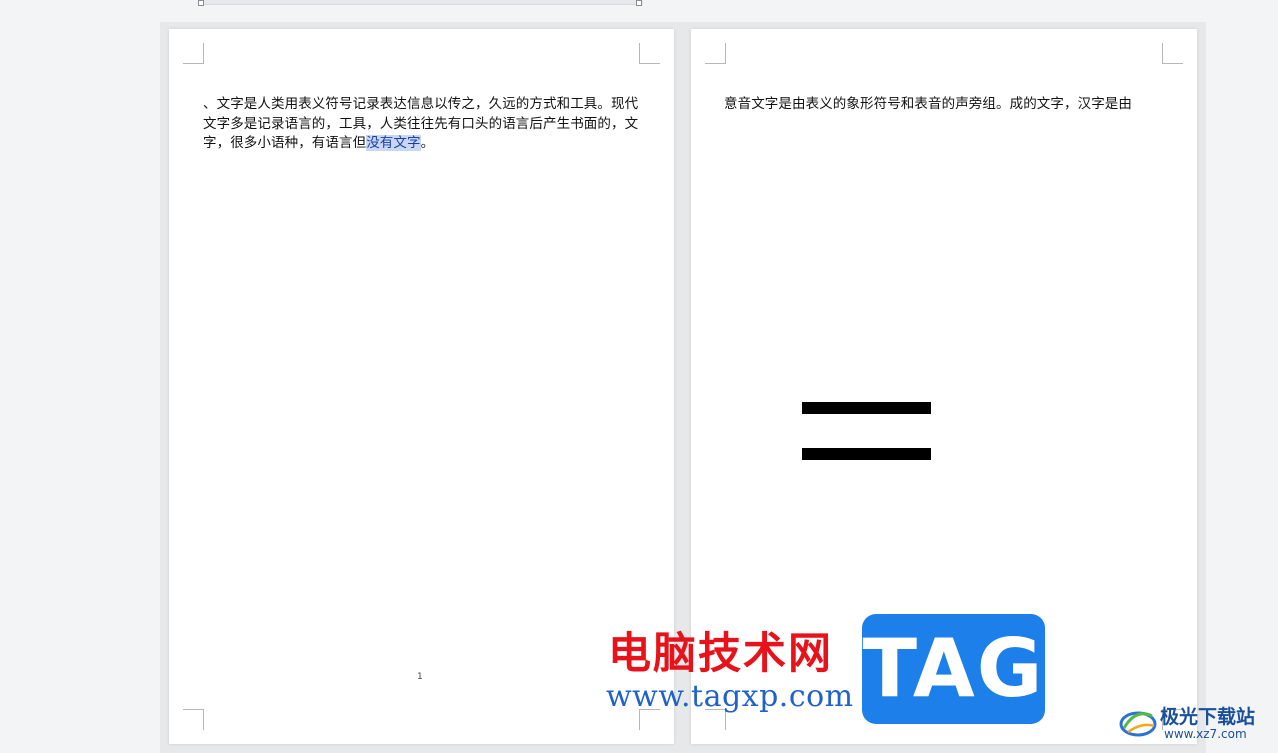 This screenshot has width=1278, height=753. I want to click on corner-watermark: 极光下载站 www.xz7.com, so click(1198, 726).